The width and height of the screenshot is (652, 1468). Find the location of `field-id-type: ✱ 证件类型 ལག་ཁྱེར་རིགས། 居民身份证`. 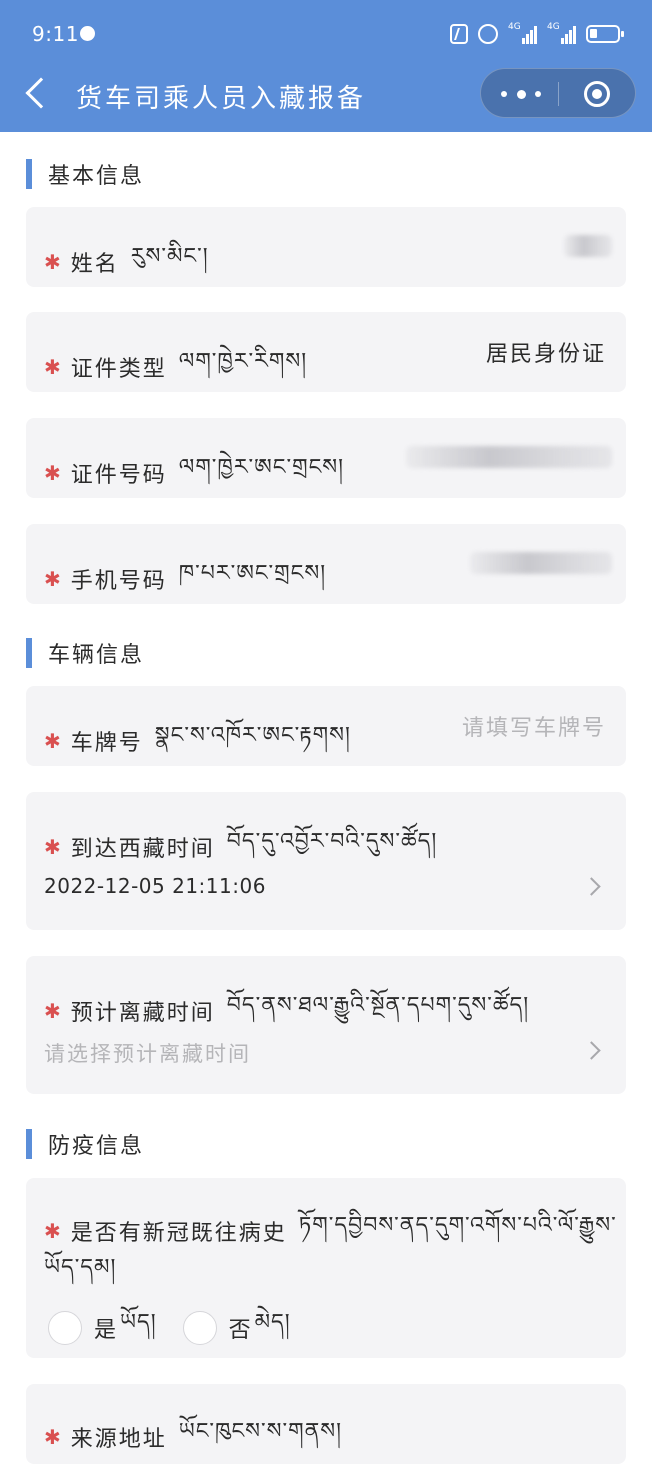

field-id-type: ✱ 证件类型 ལག་ཁྱེར་རིགས། 居民身份证 is located at coordinates (326, 352).